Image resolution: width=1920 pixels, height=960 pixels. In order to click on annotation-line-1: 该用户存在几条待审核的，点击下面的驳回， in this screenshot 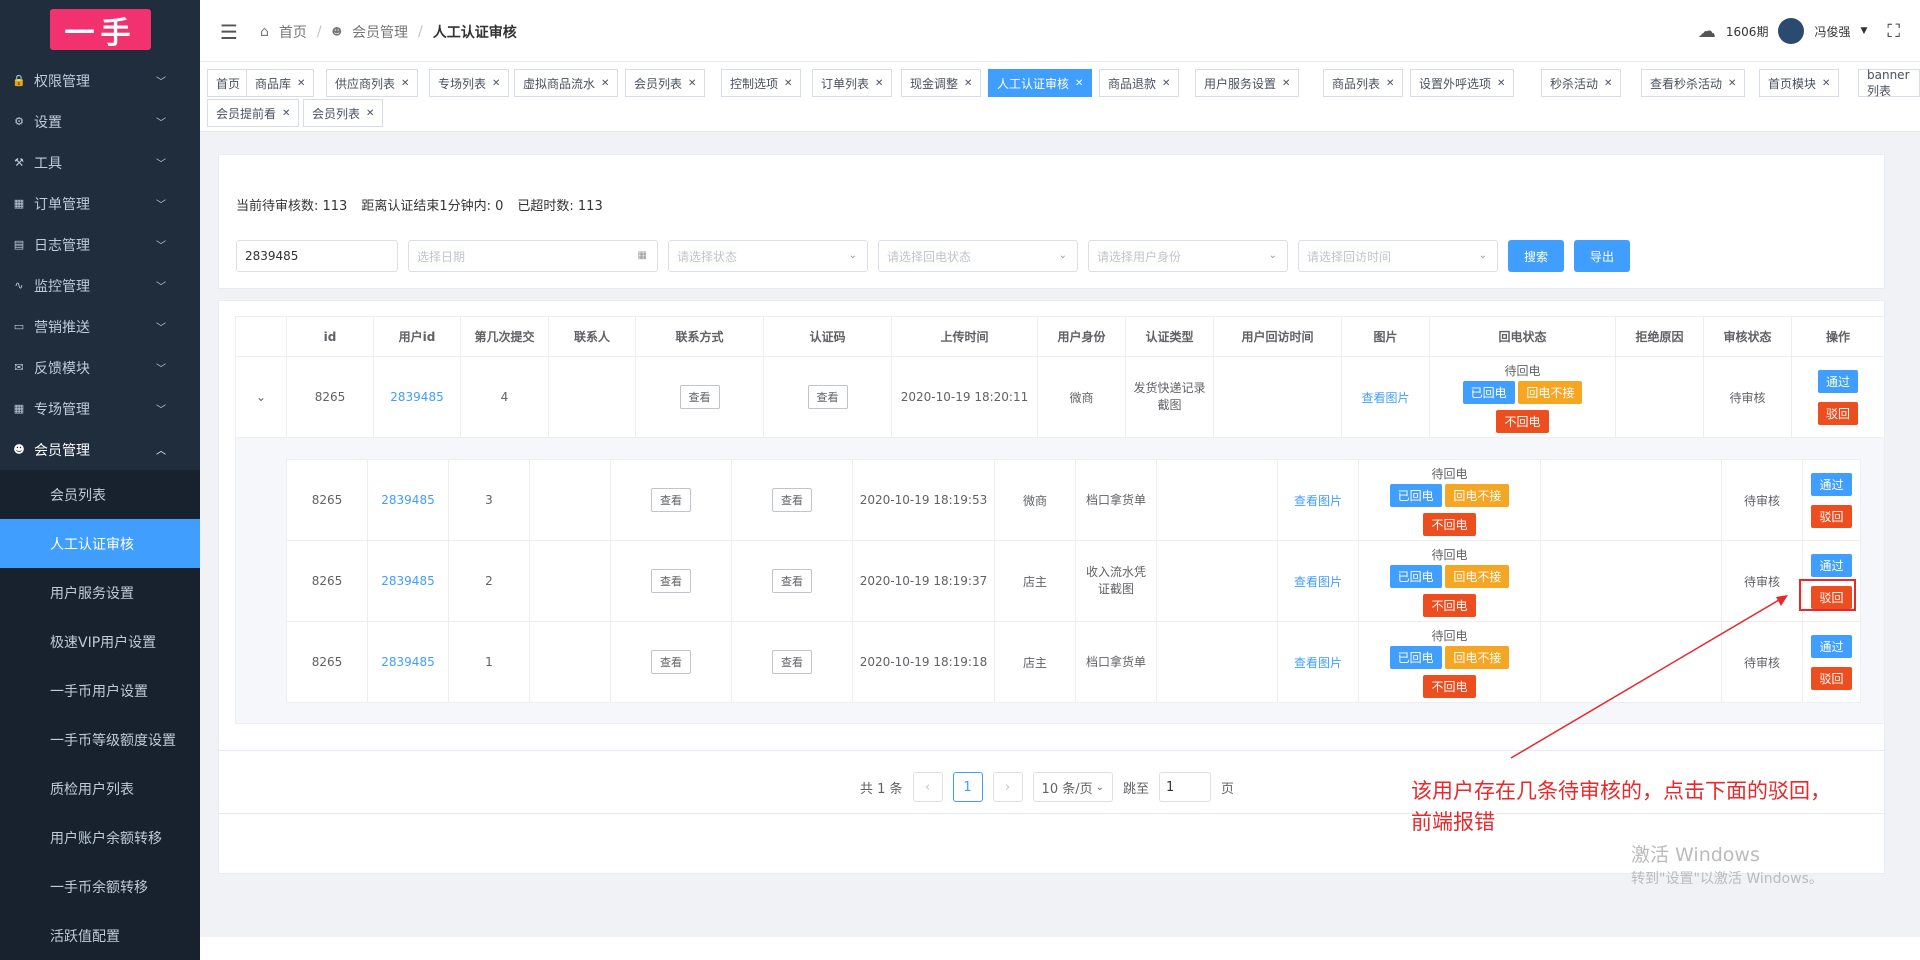, I will do `click(1621, 791)`.